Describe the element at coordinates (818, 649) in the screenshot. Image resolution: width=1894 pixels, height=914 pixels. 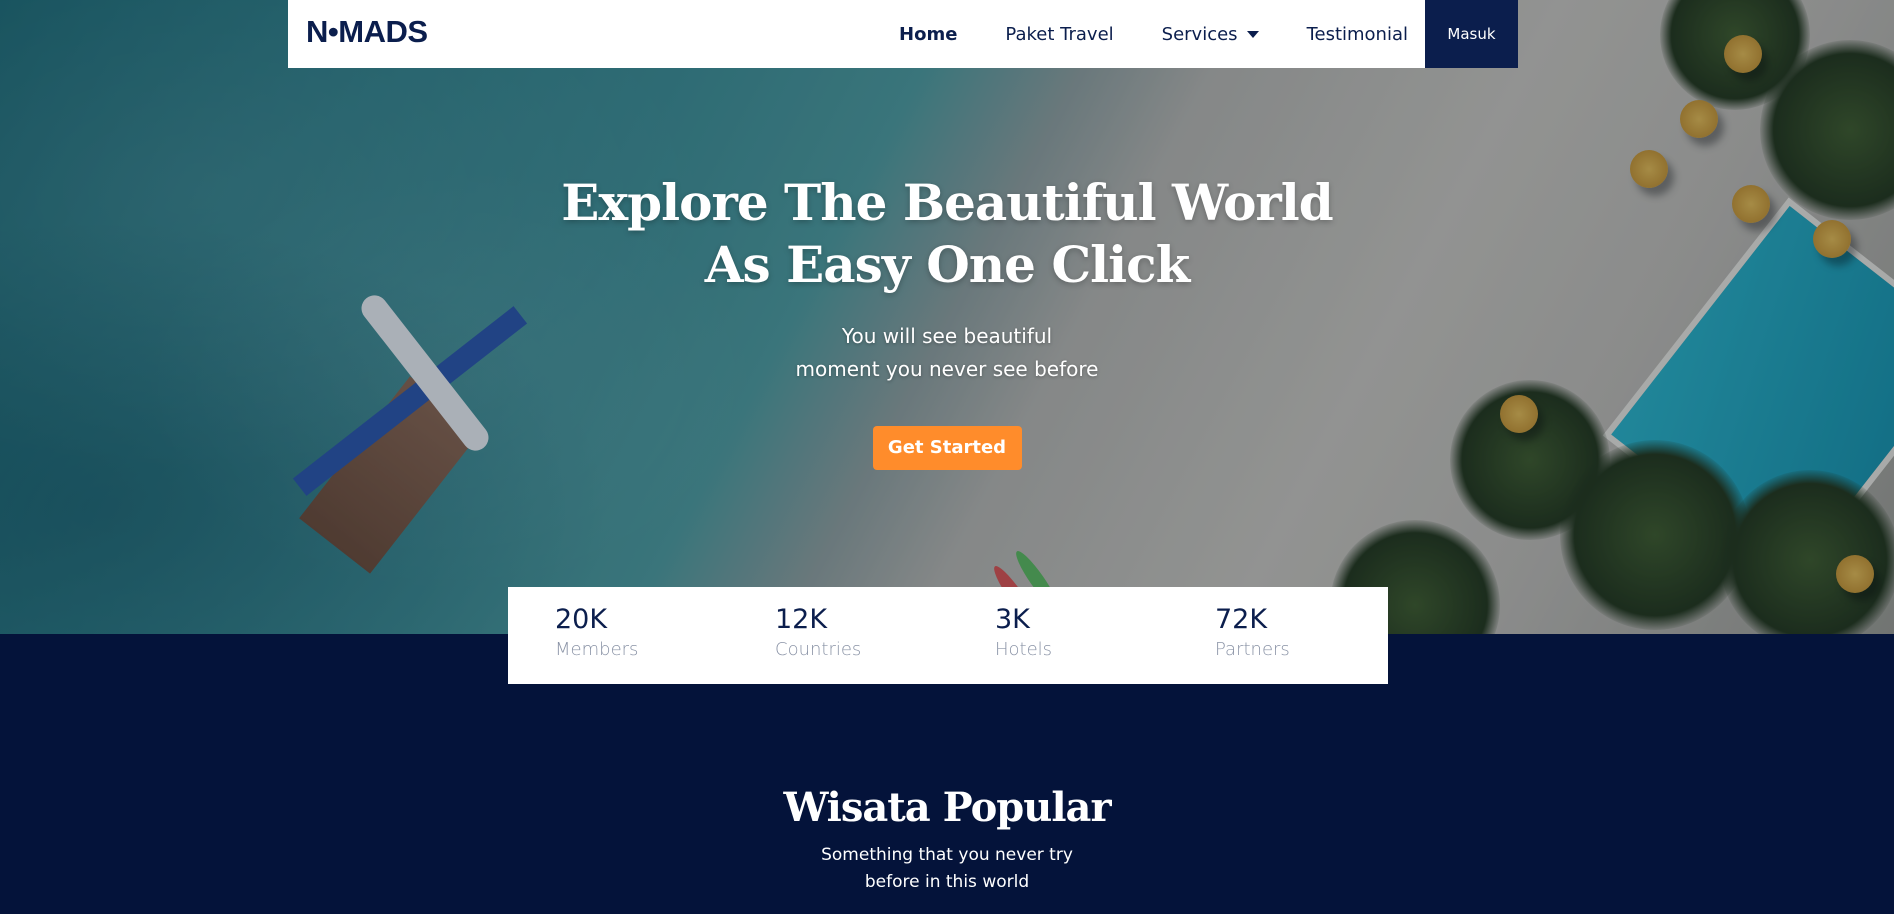
I see `stat-label: Countries` at that location.